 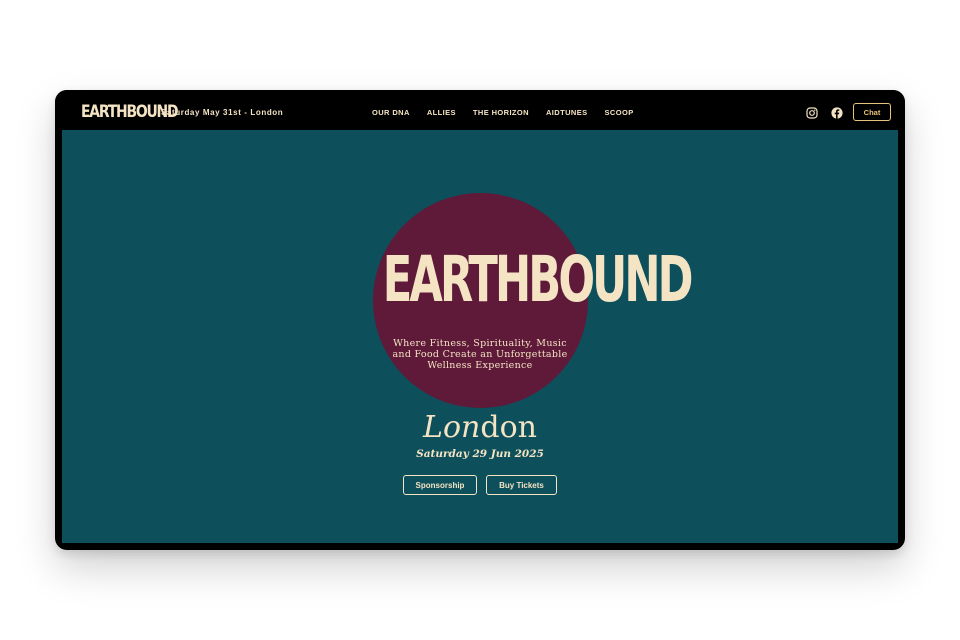 I want to click on facebook-icon, so click(x=837, y=112).